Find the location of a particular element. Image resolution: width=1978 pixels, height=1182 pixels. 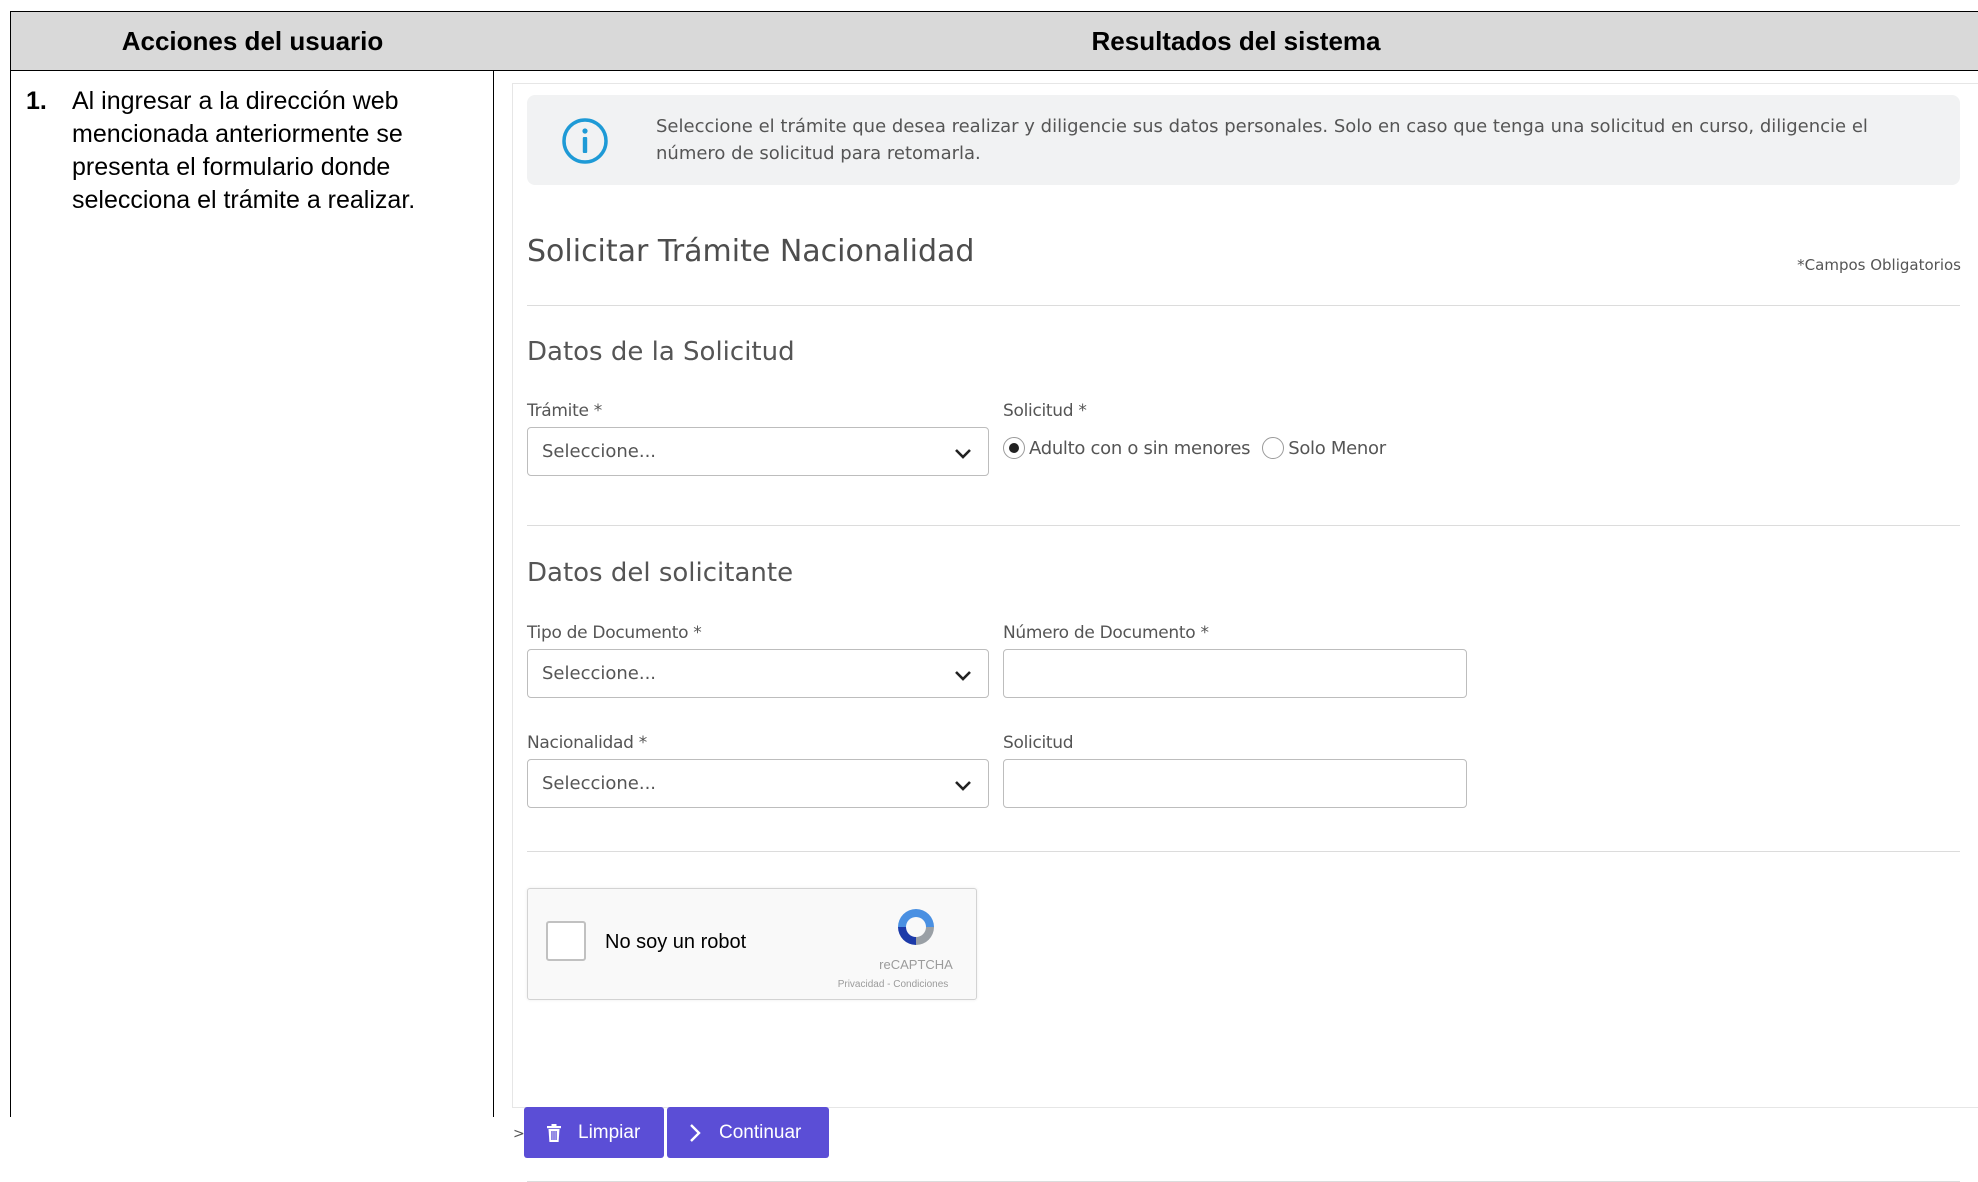

recaptcha-brand: reCAPTCHA is located at coordinates (916, 964).